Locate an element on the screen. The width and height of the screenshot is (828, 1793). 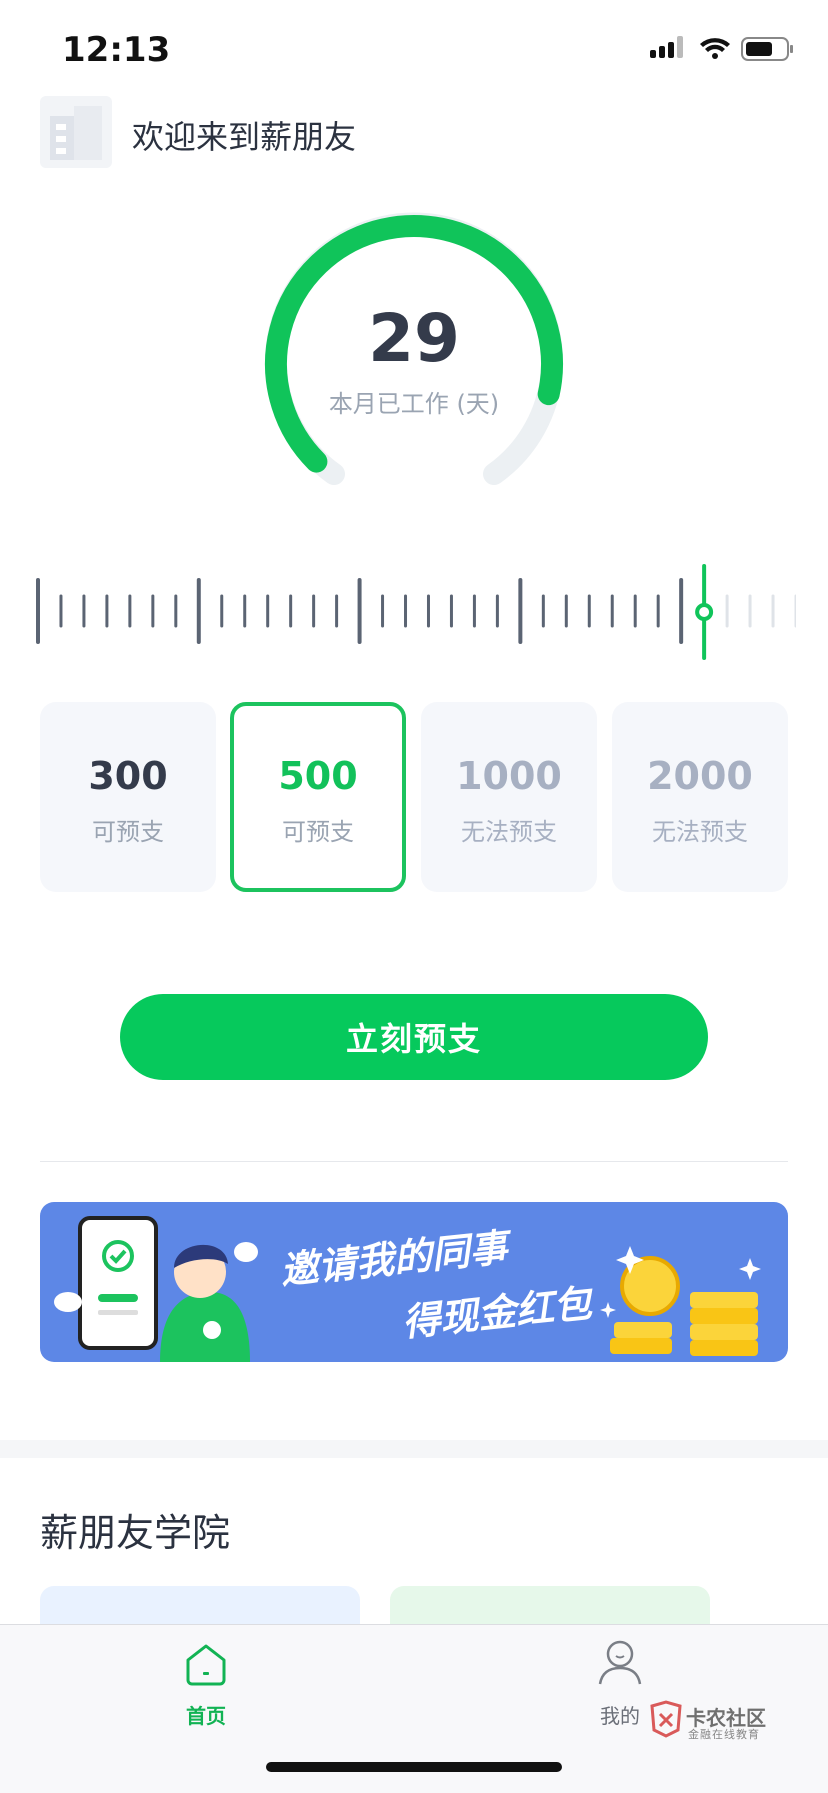
amount-card-500: 500 可预支 is located at coordinates (318, 797).